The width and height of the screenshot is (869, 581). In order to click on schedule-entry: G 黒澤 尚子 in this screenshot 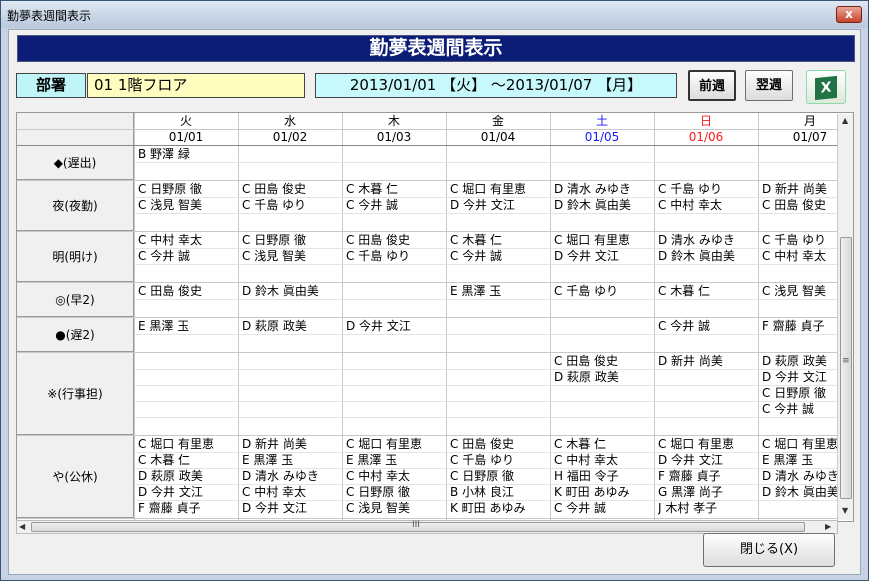, I will do `click(707, 492)`.